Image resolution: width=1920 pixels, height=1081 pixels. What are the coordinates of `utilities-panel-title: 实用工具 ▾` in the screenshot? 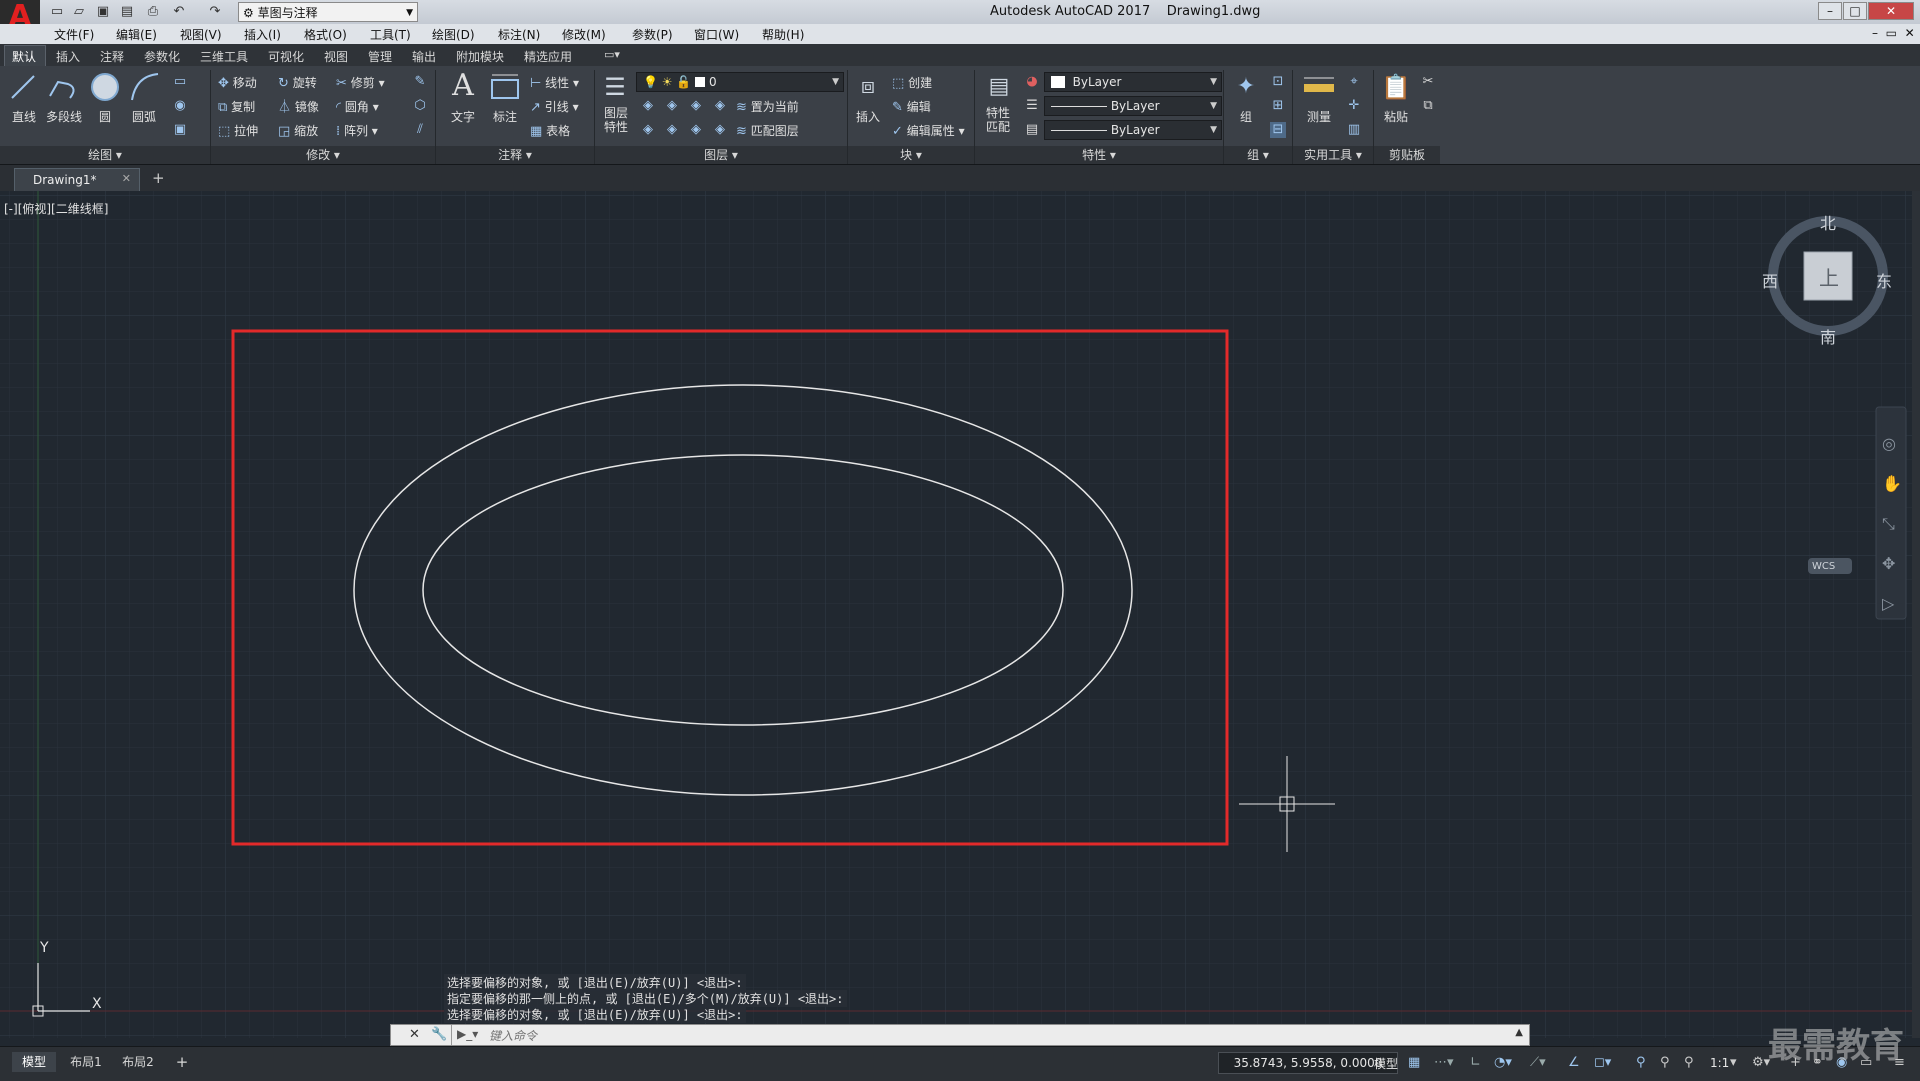 It's located at (1333, 155).